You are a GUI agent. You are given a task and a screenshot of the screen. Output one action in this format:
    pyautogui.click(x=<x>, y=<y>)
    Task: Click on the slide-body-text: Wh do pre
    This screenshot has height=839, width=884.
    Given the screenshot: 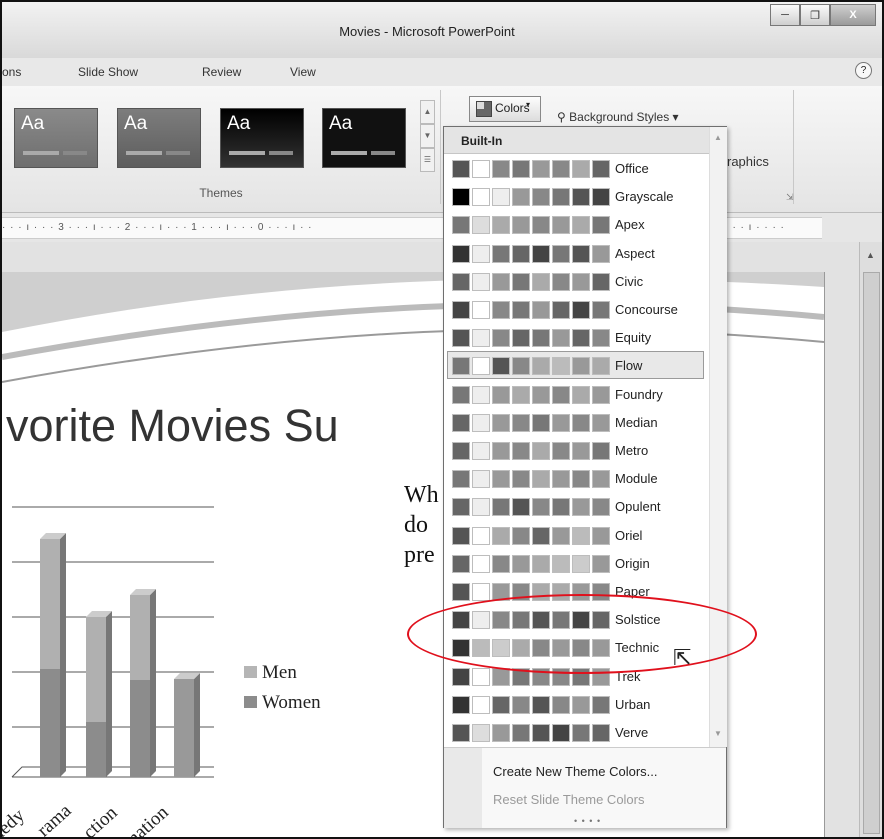 What is the action you would take?
    pyautogui.click(x=421, y=525)
    